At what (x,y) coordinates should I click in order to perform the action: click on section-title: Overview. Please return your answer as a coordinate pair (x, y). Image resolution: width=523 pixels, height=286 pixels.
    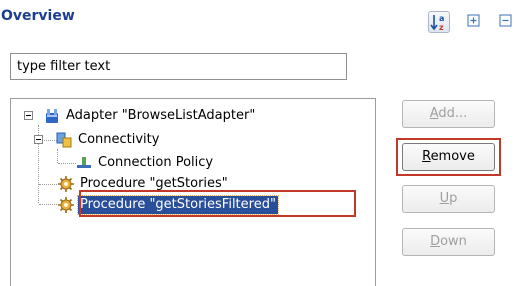
    Looking at the image, I should click on (38, 16).